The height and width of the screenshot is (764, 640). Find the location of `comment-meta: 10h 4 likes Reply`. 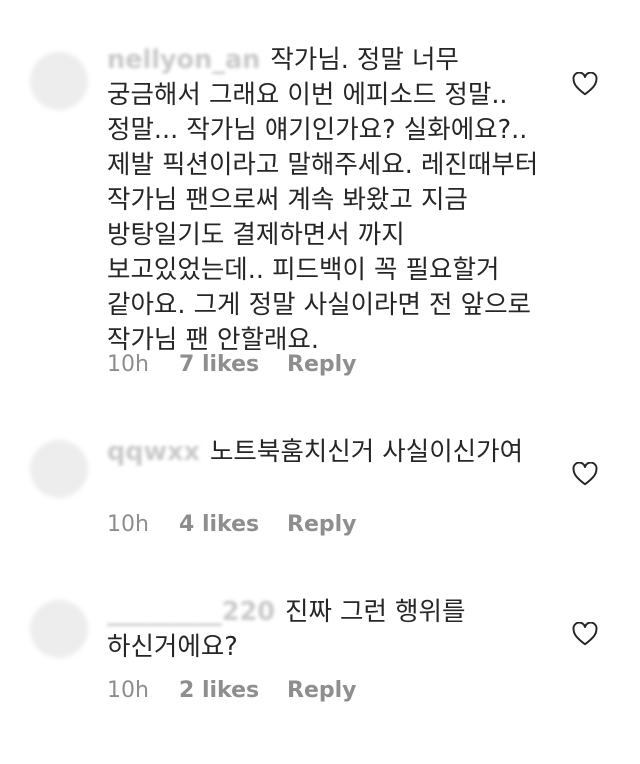

comment-meta: 10h 4 likes Reply is located at coordinates (232, 524).